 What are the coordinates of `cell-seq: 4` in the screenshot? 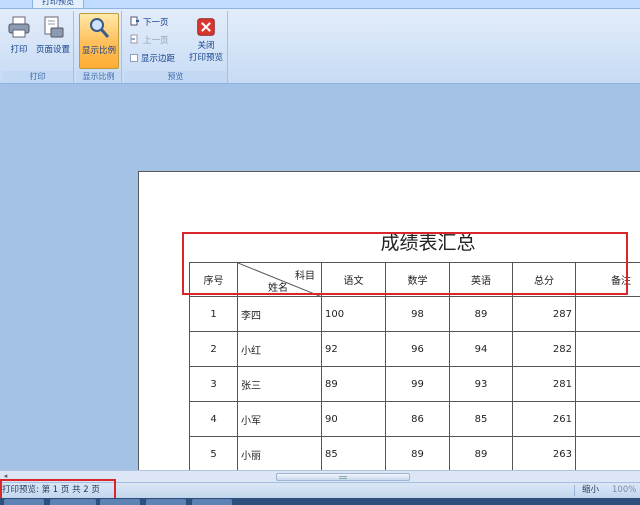 It's located at (213, 419).